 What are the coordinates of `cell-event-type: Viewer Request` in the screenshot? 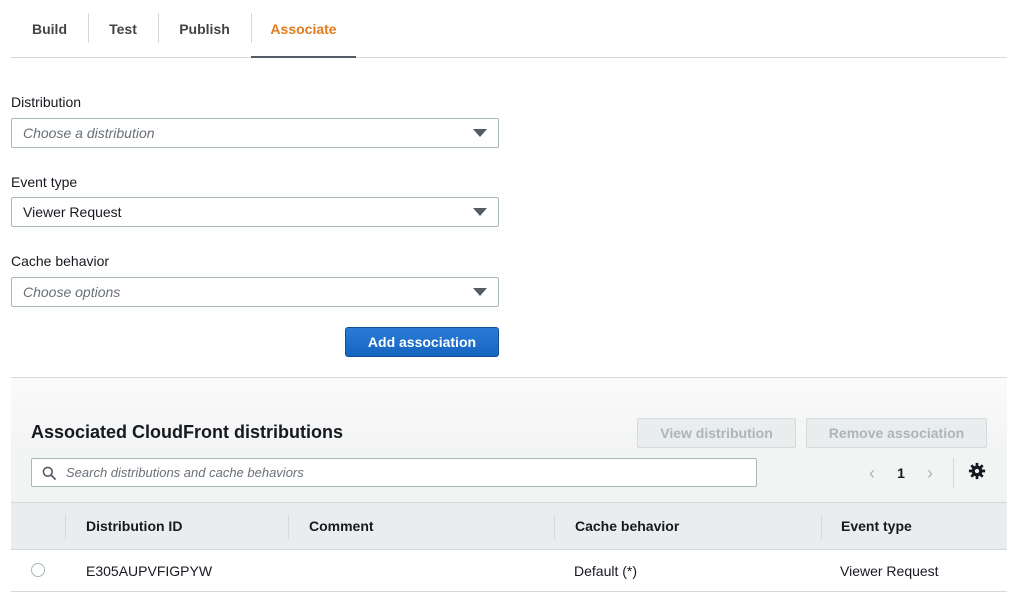 It's located at (889, 570).